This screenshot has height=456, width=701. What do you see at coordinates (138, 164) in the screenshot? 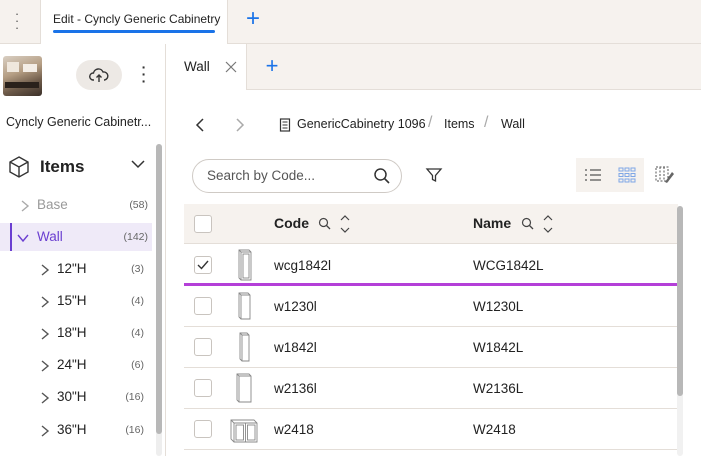
I see `chevron-down-icon` at bounding box center [138, 164].